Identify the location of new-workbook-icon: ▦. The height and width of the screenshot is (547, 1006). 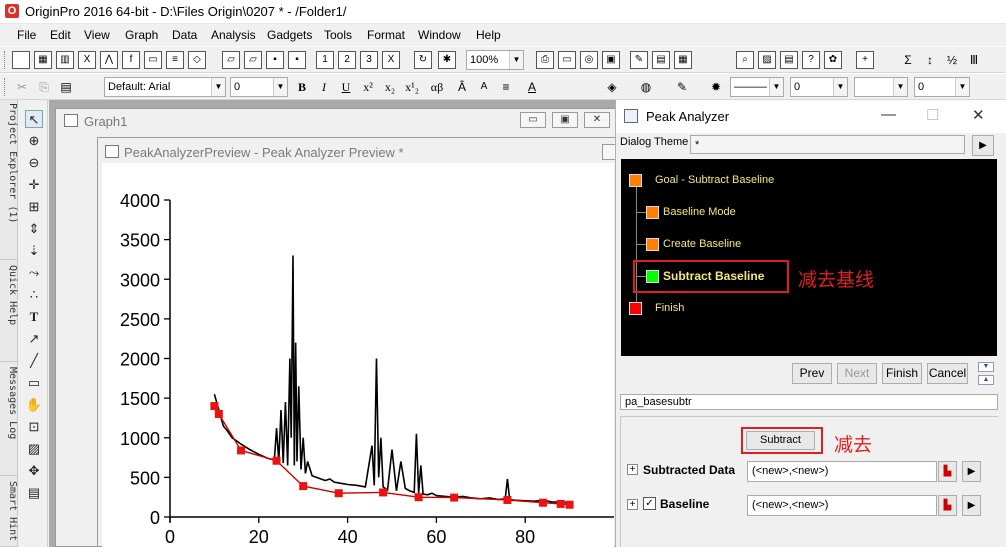
(43, 60).